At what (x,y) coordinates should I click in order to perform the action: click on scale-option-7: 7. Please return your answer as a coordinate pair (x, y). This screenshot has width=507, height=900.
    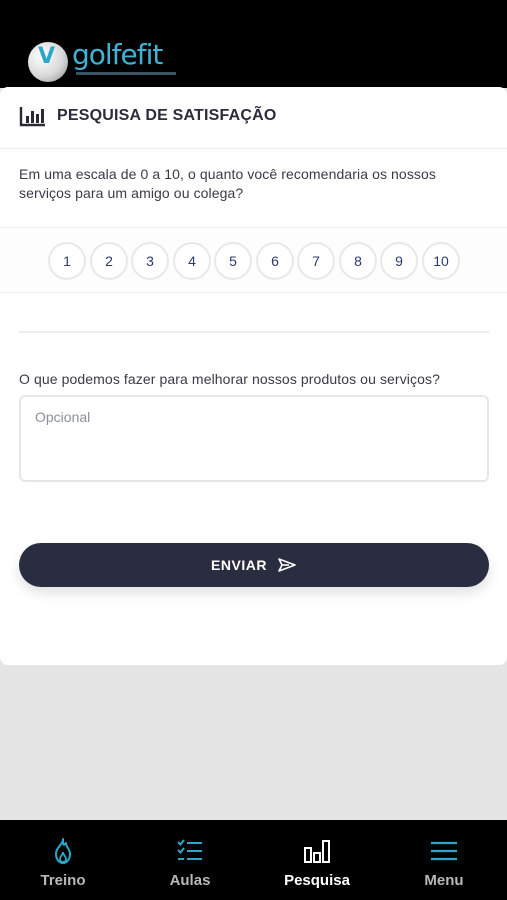
    Looking at the image, I should click on (316, 261).